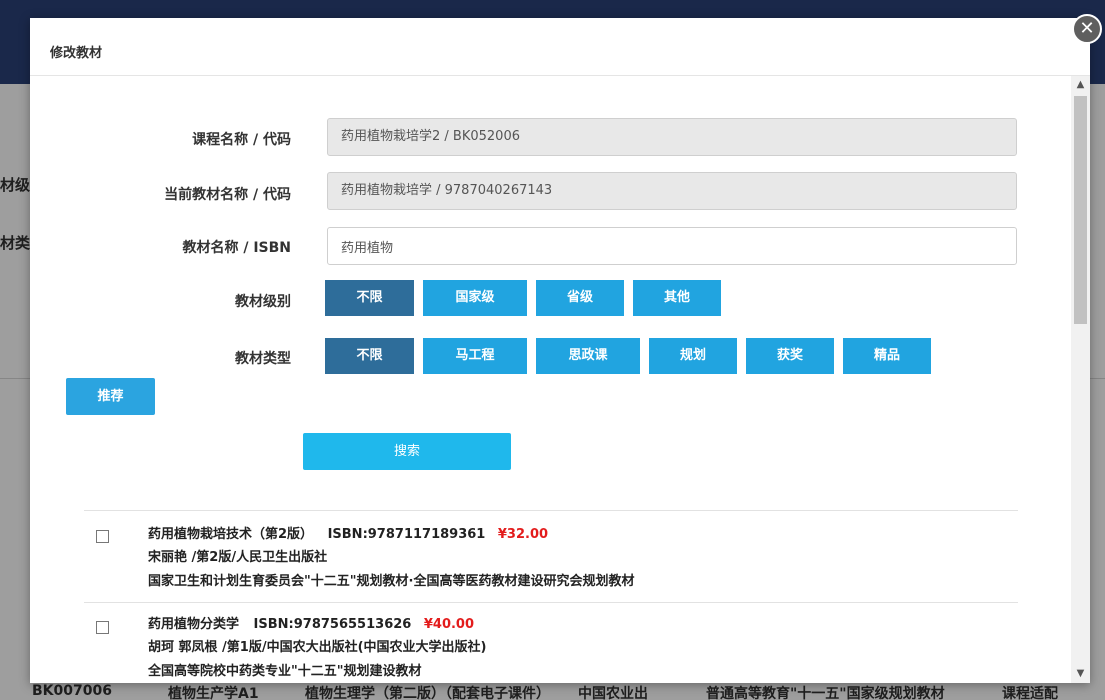 The image size is (1105, 700). Describe the element at coordinates (475, 298) in the screenshot. I see `level-chip-national: 国家级` at that location.